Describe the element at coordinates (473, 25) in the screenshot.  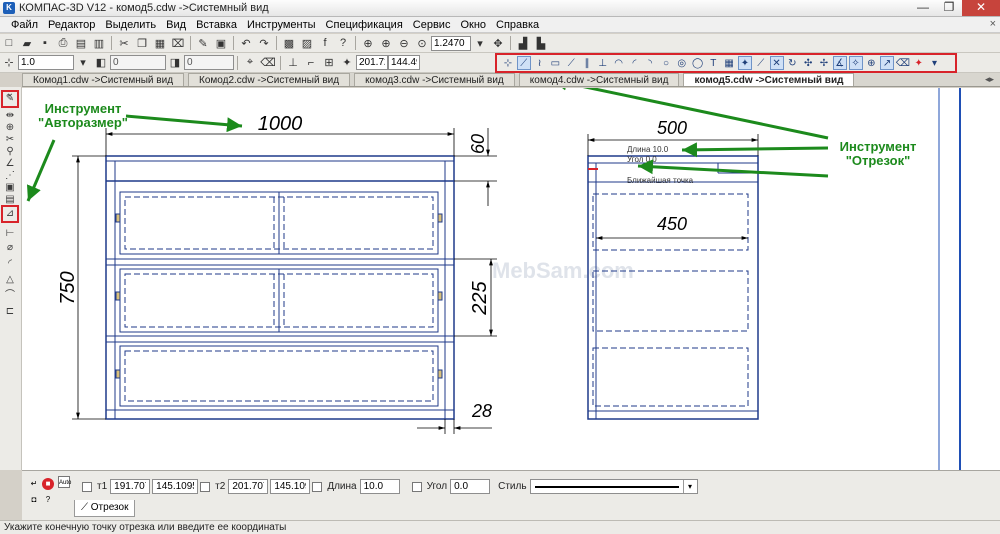
I see `menu-window: Окно` at that location.